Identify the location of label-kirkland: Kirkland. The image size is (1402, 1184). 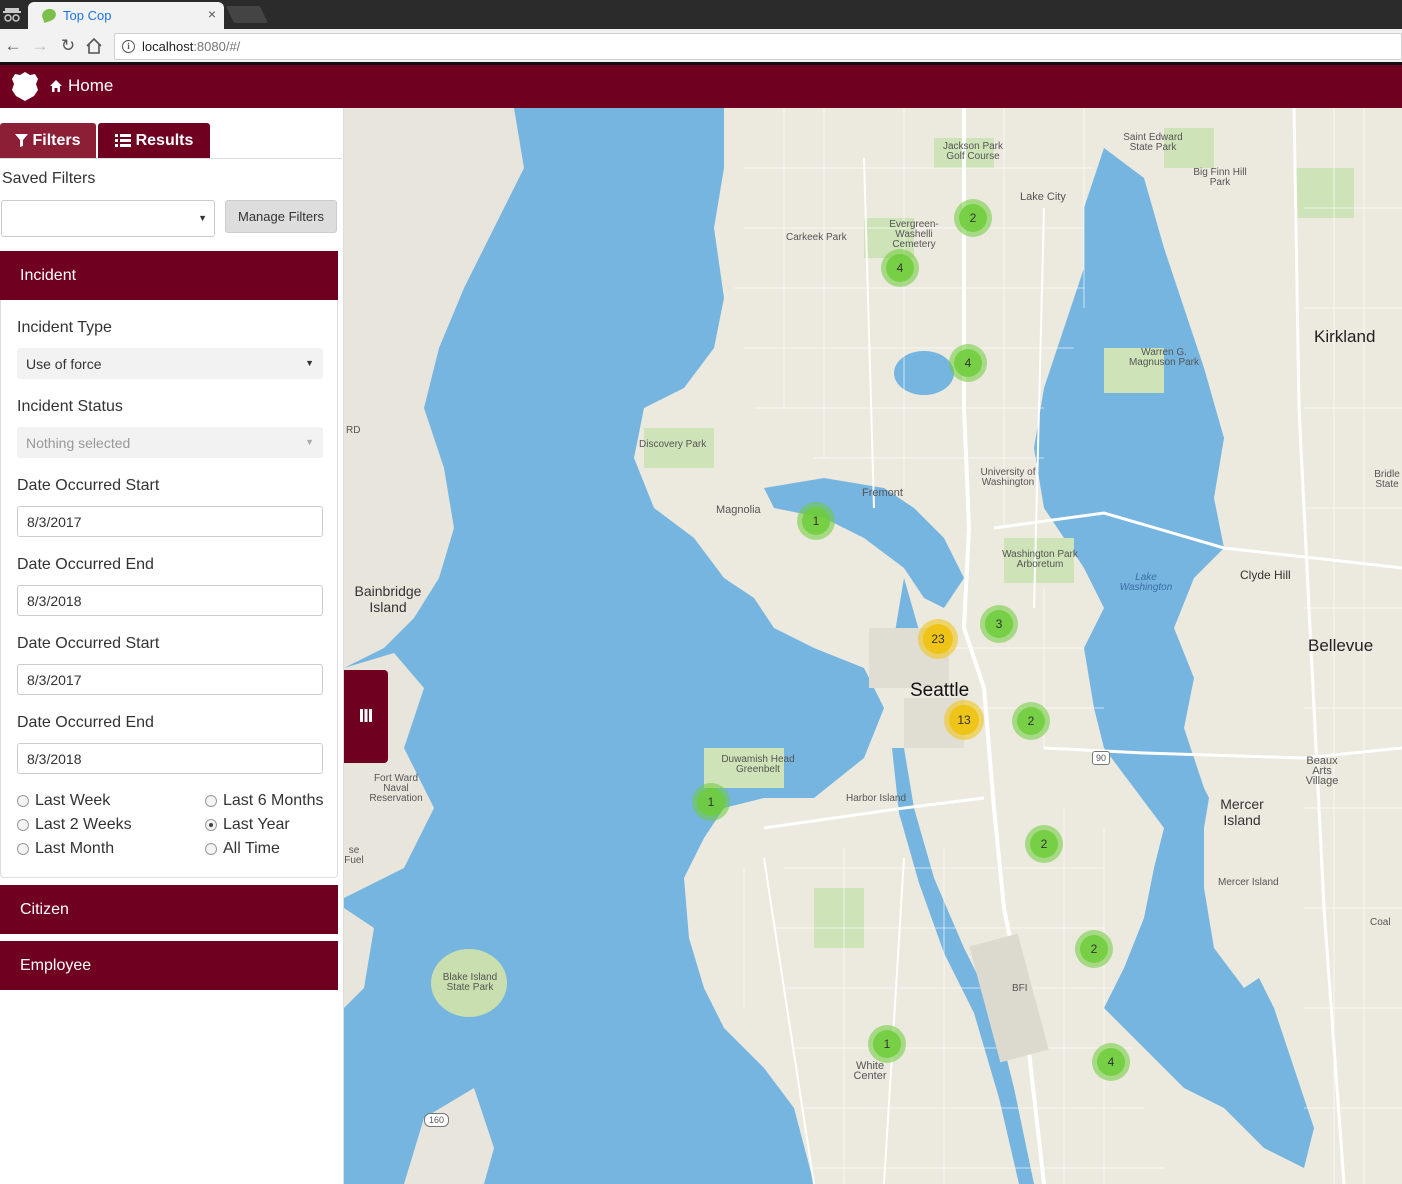
(1345, 336).